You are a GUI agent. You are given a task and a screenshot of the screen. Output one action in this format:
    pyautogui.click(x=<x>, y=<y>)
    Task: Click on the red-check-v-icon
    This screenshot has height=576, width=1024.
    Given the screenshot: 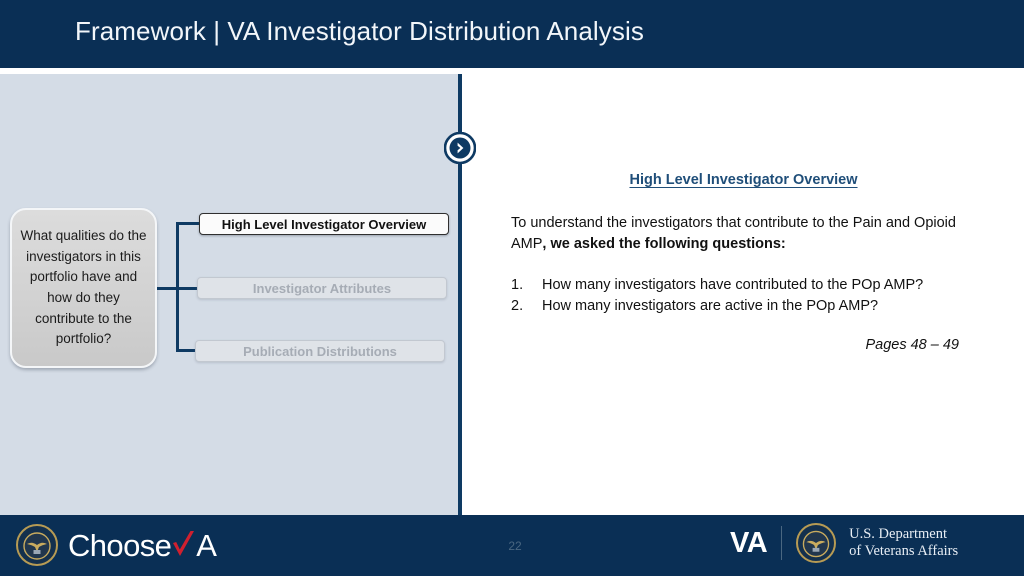 What is the action you would take?
    pyautogui.click(x=183, y=541)
    